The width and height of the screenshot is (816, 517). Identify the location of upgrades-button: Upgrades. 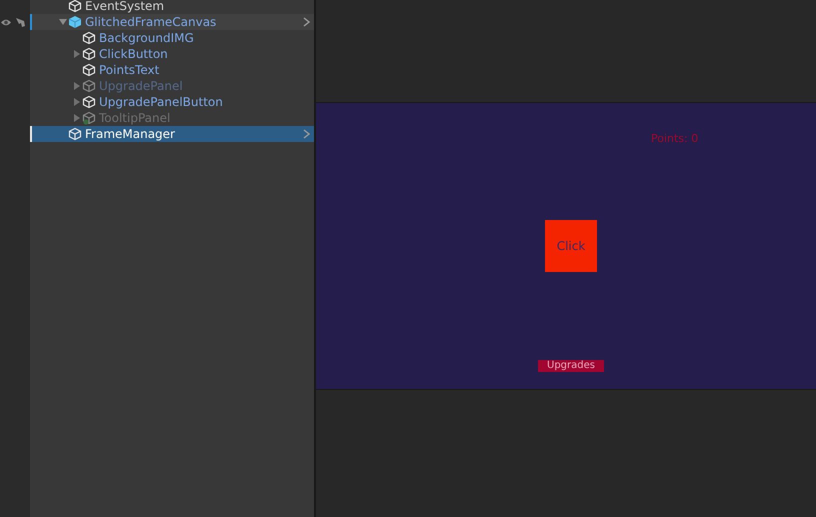
(571, 366).